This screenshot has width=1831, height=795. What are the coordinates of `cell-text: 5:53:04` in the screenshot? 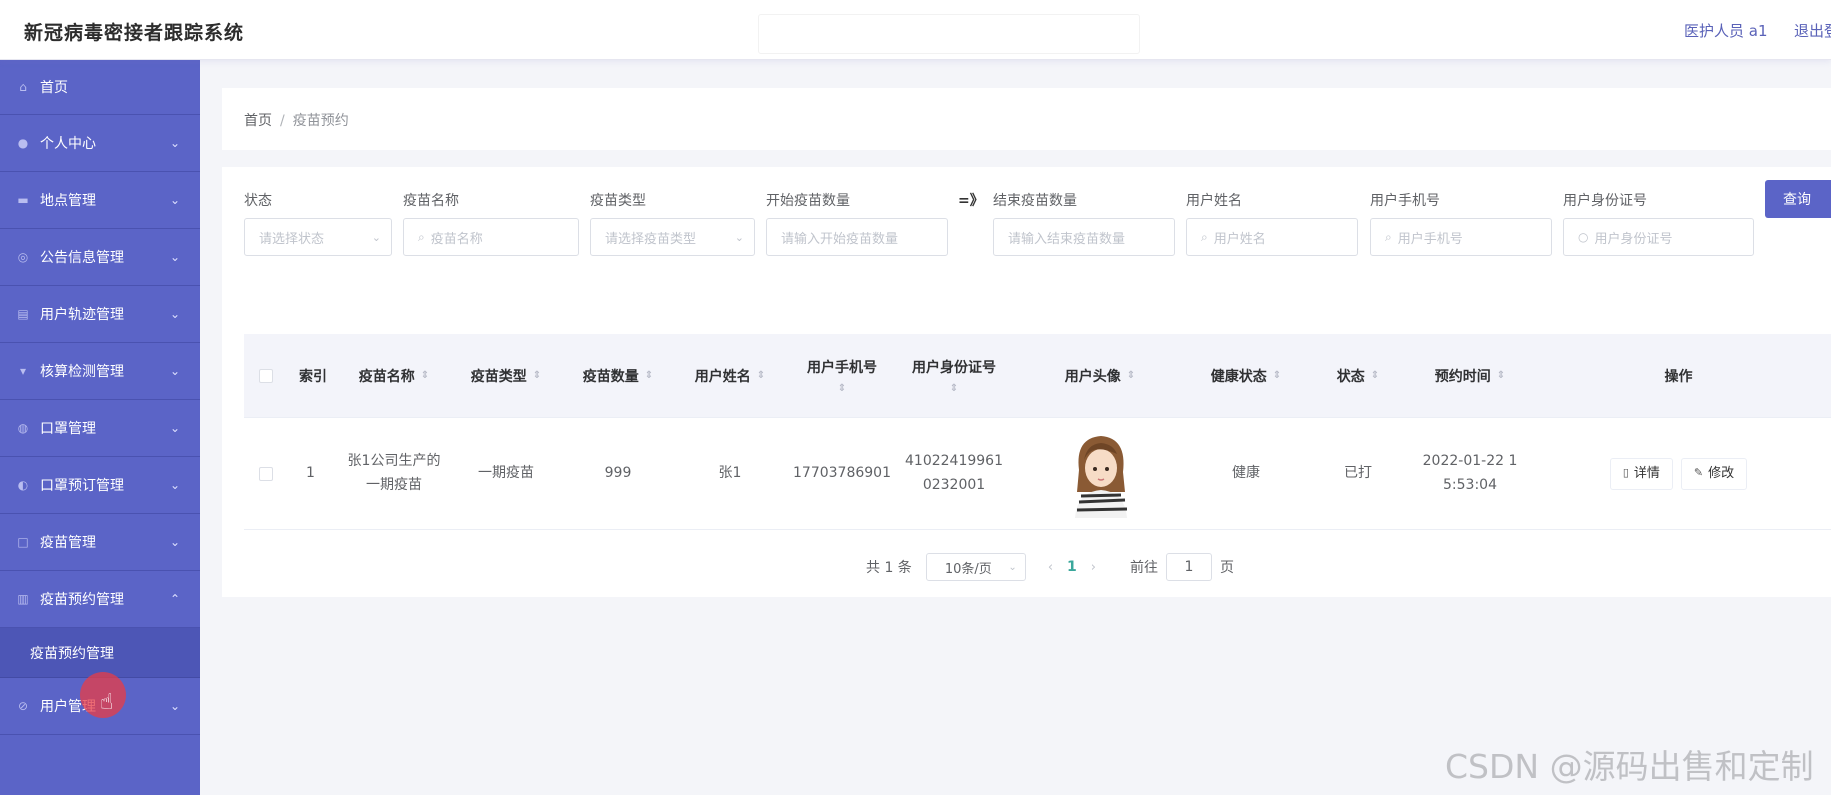 It's located at (1470, 484).